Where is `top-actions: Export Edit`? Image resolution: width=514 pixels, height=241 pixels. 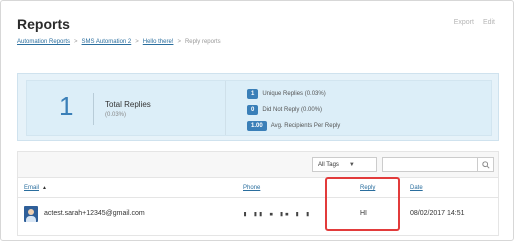 top-actions: Export Edit is located at coordinates (474, 22).